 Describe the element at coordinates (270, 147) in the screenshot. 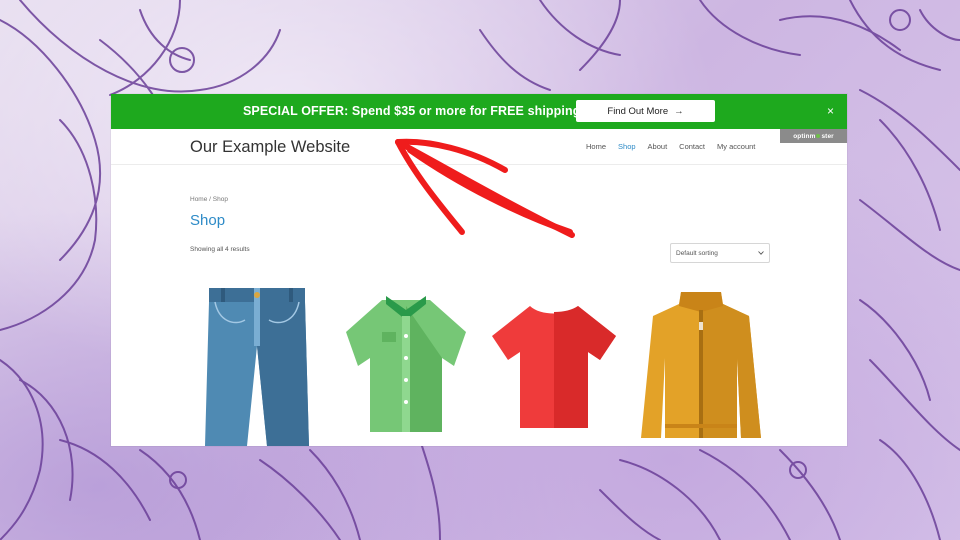

I see `site-title: Our Example Website` at that location.